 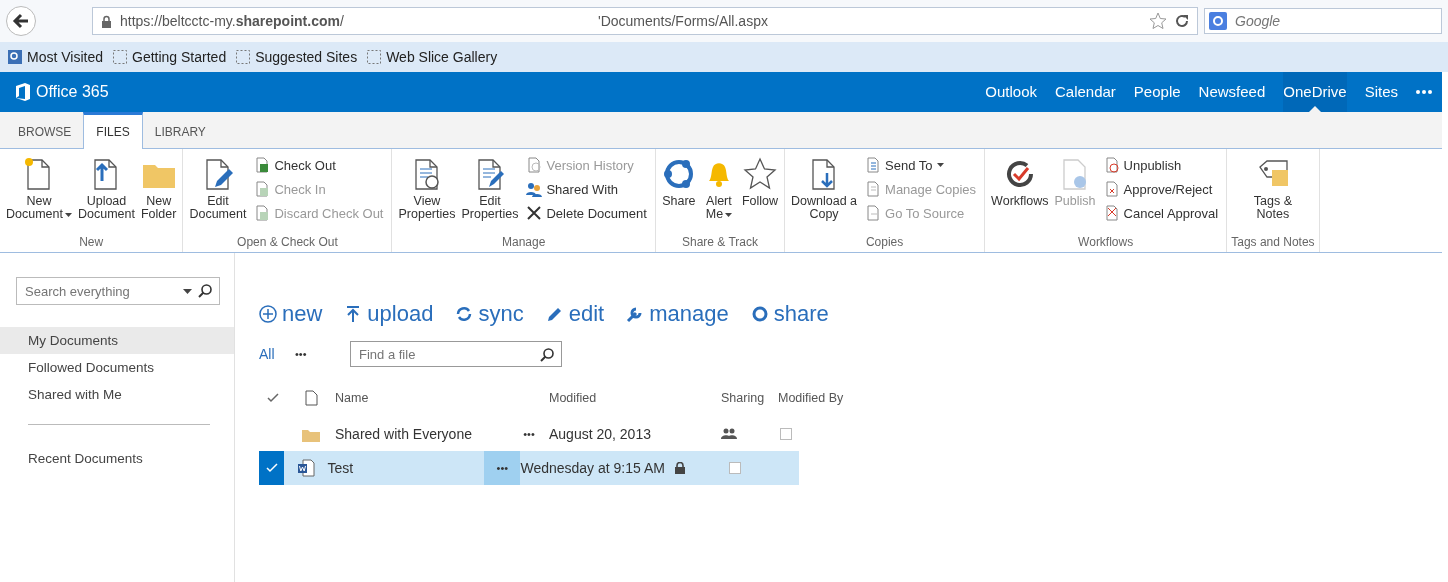 I want to click on modified-cell-text: August 20, 2013, so click(x=600, y=434).